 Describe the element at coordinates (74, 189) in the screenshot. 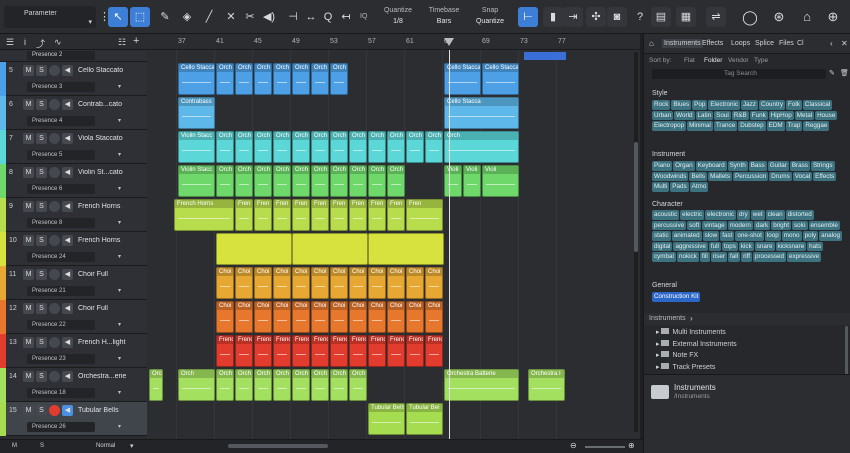

I see `instrument-preset: Presence 6 ▾` at that location.